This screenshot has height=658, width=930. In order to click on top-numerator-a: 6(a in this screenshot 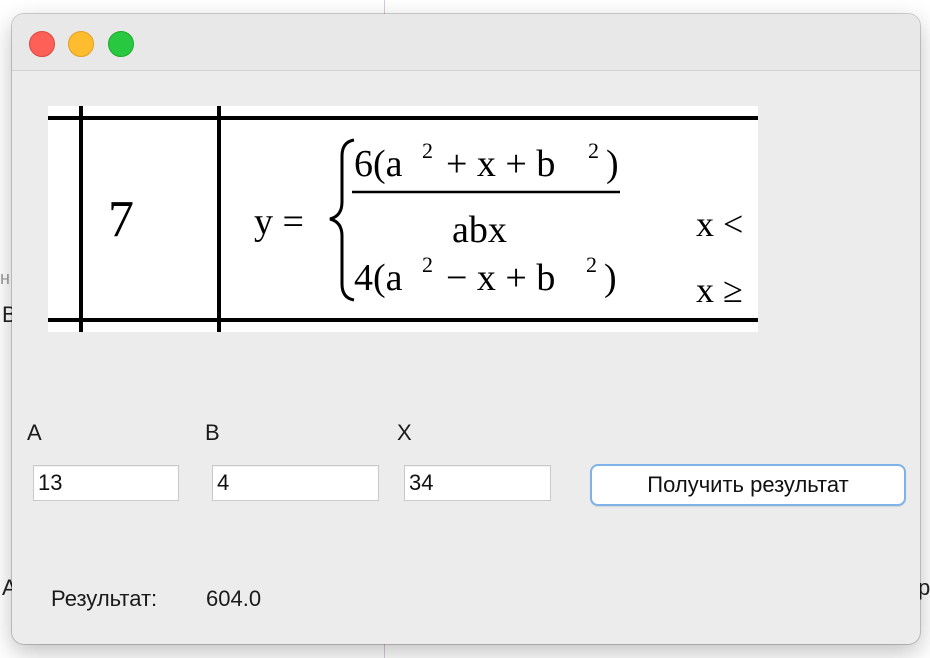, I will do `click(378, 164)`.